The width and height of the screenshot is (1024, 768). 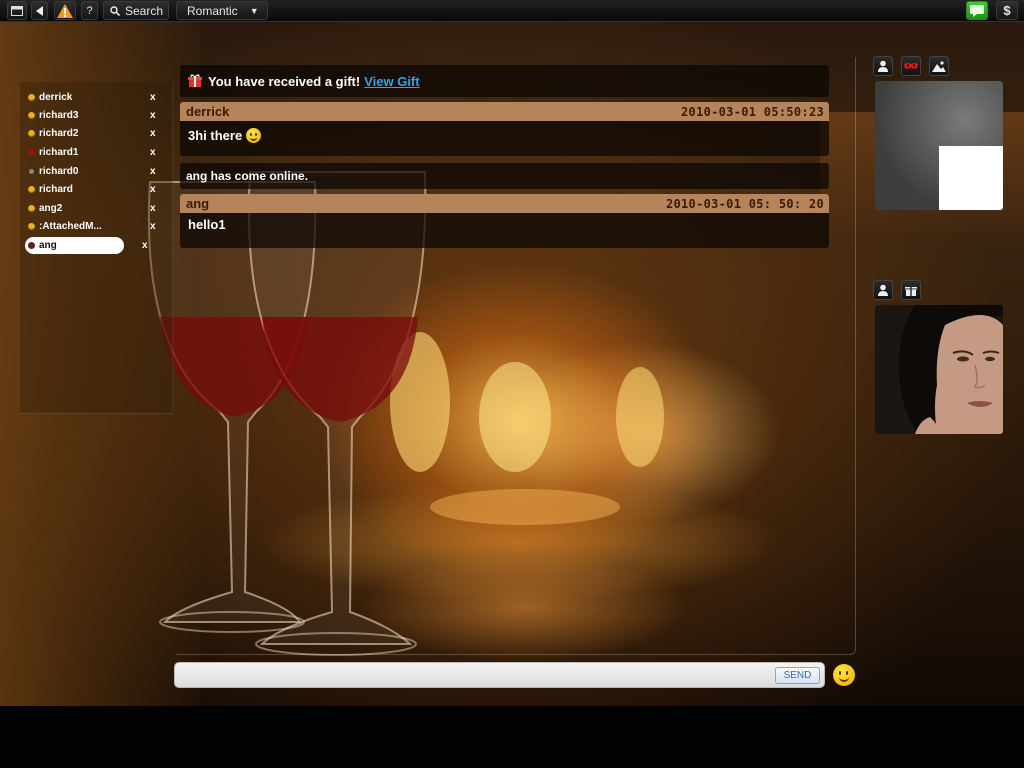 What do you see at coordinates (797, 675) in the screenshot?
I see `send-button: SEND` at bounding box center [797, 675].